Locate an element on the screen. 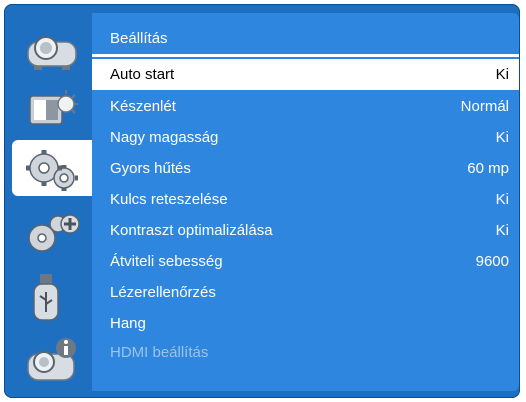 Image resolution: width=526 pixels, height=402 pixels. gears-settings-icon is located at coordinates (52, 170).